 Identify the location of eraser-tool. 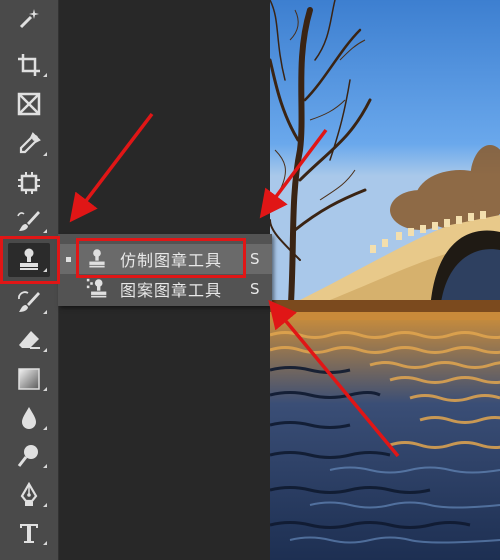
(29, 340).